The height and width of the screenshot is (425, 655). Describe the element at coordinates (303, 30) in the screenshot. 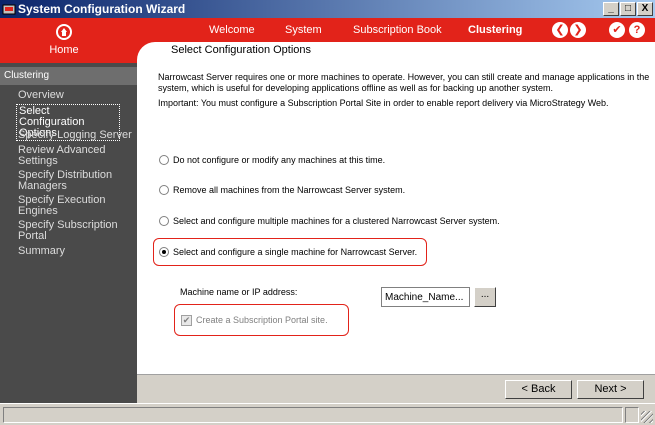

I see `tab-system: System` at that location.